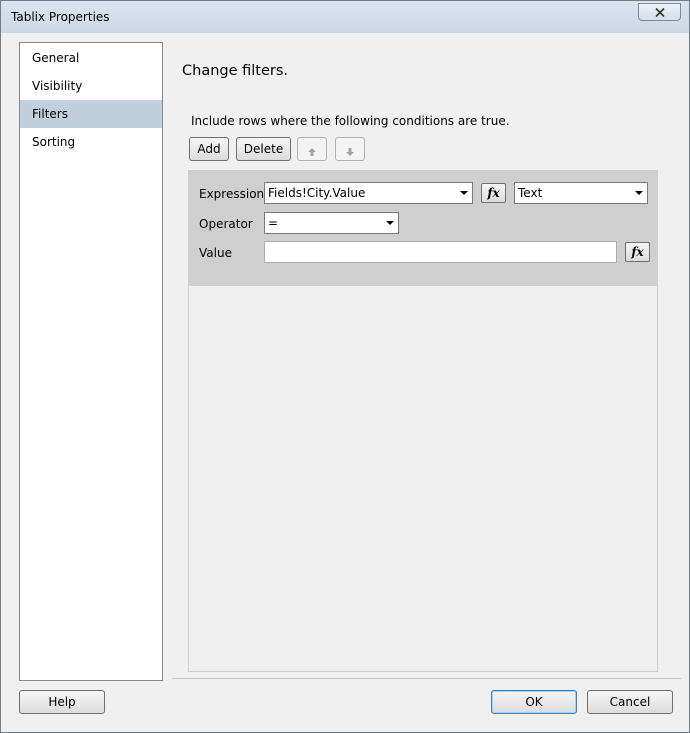  What do you see at coordinates (226, 224) in the screenshot?
I see `operator-label: Operator` at bounding box center [226, 224].